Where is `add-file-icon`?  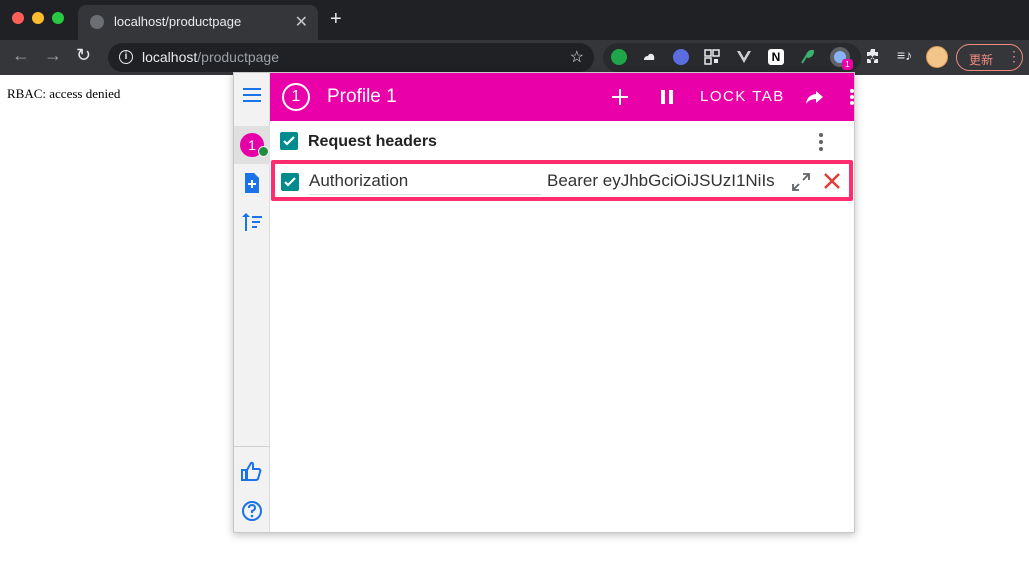 add-file-icon is located at coordinates (252, 183).